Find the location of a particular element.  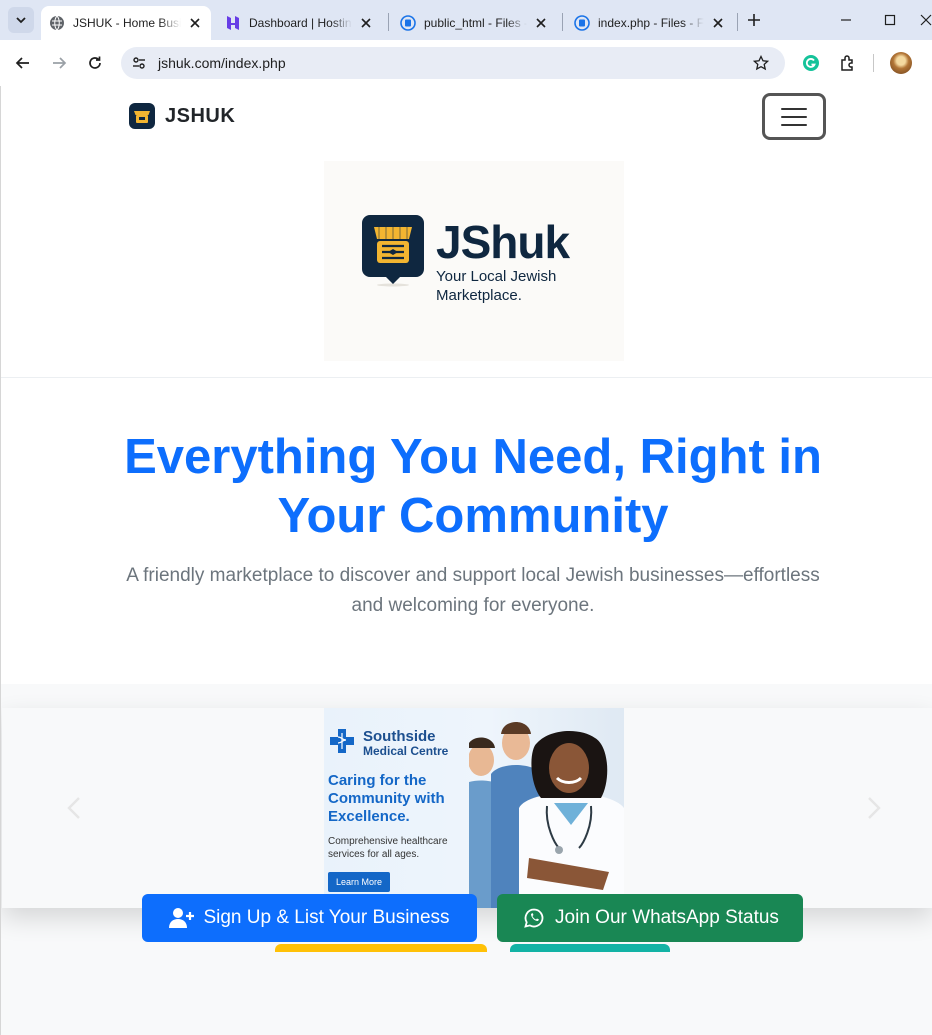

menu-toggle-button is located at coordinates (794, 116).